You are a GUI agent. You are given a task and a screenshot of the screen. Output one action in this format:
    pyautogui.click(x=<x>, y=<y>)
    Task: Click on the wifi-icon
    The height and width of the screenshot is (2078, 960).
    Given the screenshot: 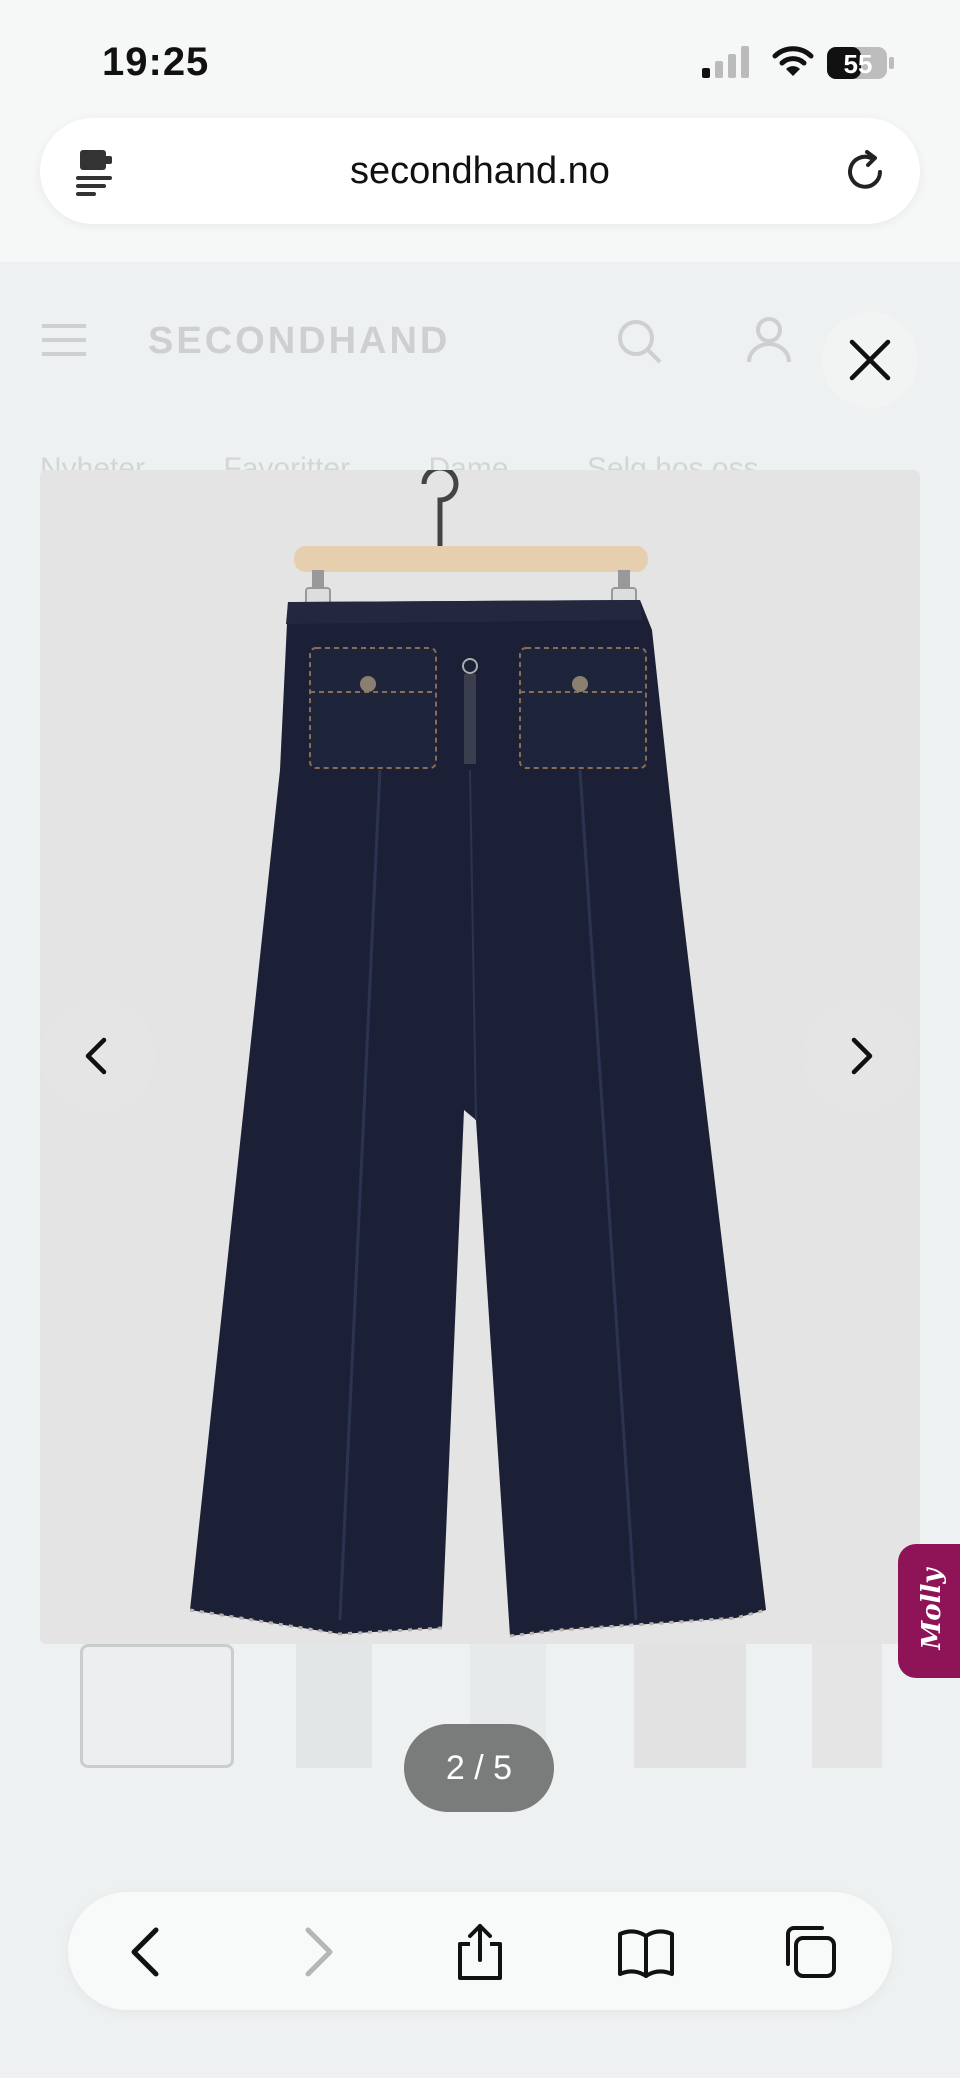 What is the action you would take?
    pyautogui.click(x=793, y=61)
    